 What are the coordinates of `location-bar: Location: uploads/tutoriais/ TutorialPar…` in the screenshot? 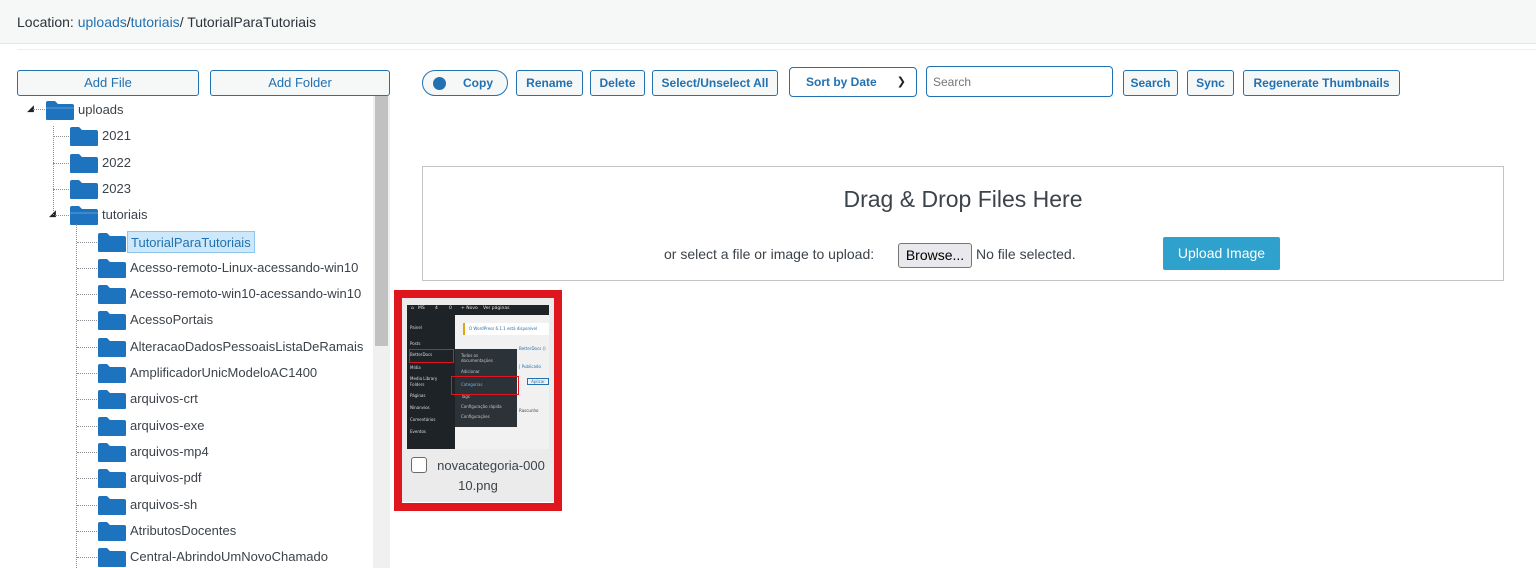 It's located at (768, 22).